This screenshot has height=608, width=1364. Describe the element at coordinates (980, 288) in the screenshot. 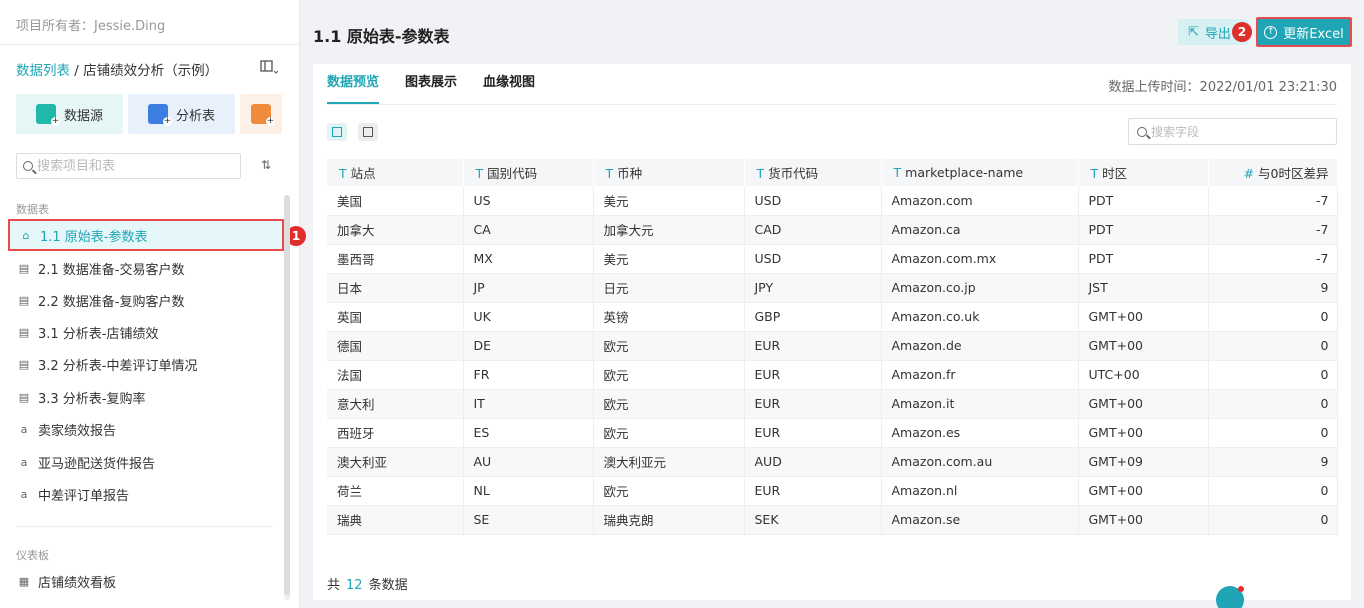

I see `table-cell: Amazon.co.jp` at that location.